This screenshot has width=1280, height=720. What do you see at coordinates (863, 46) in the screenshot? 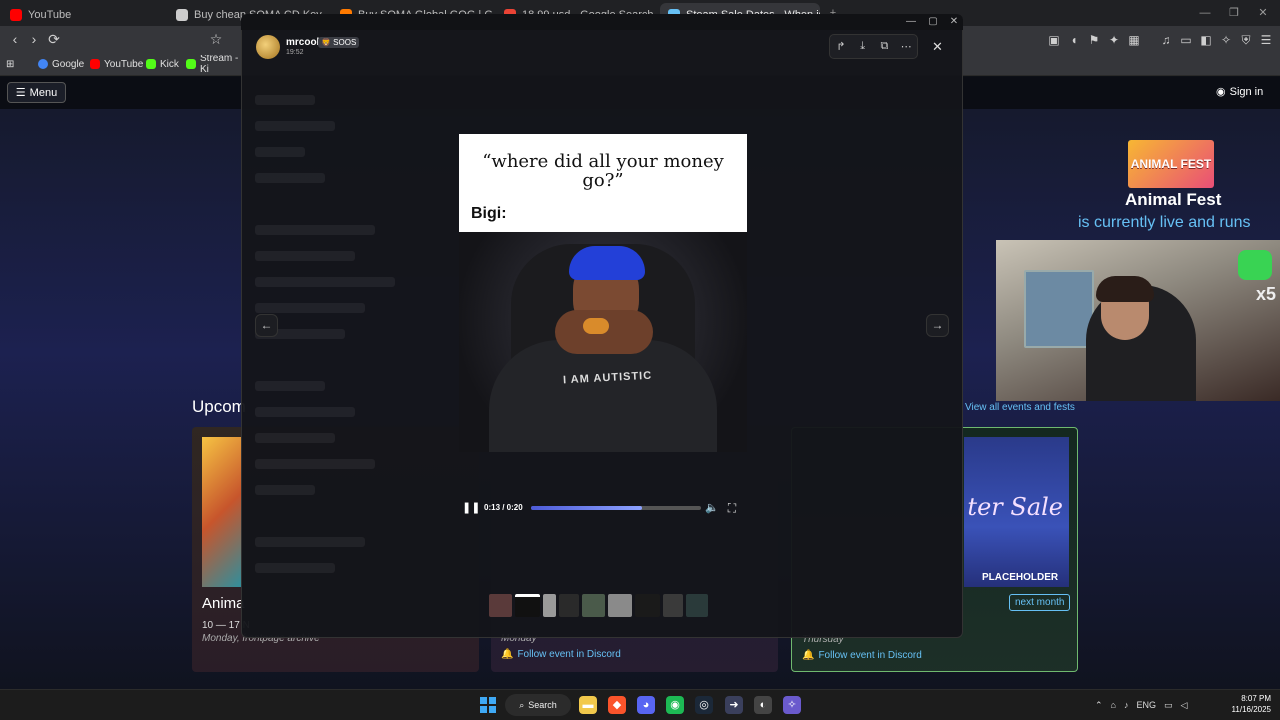
I see `download-icon: ⤓` at bounding box center [863, 46].